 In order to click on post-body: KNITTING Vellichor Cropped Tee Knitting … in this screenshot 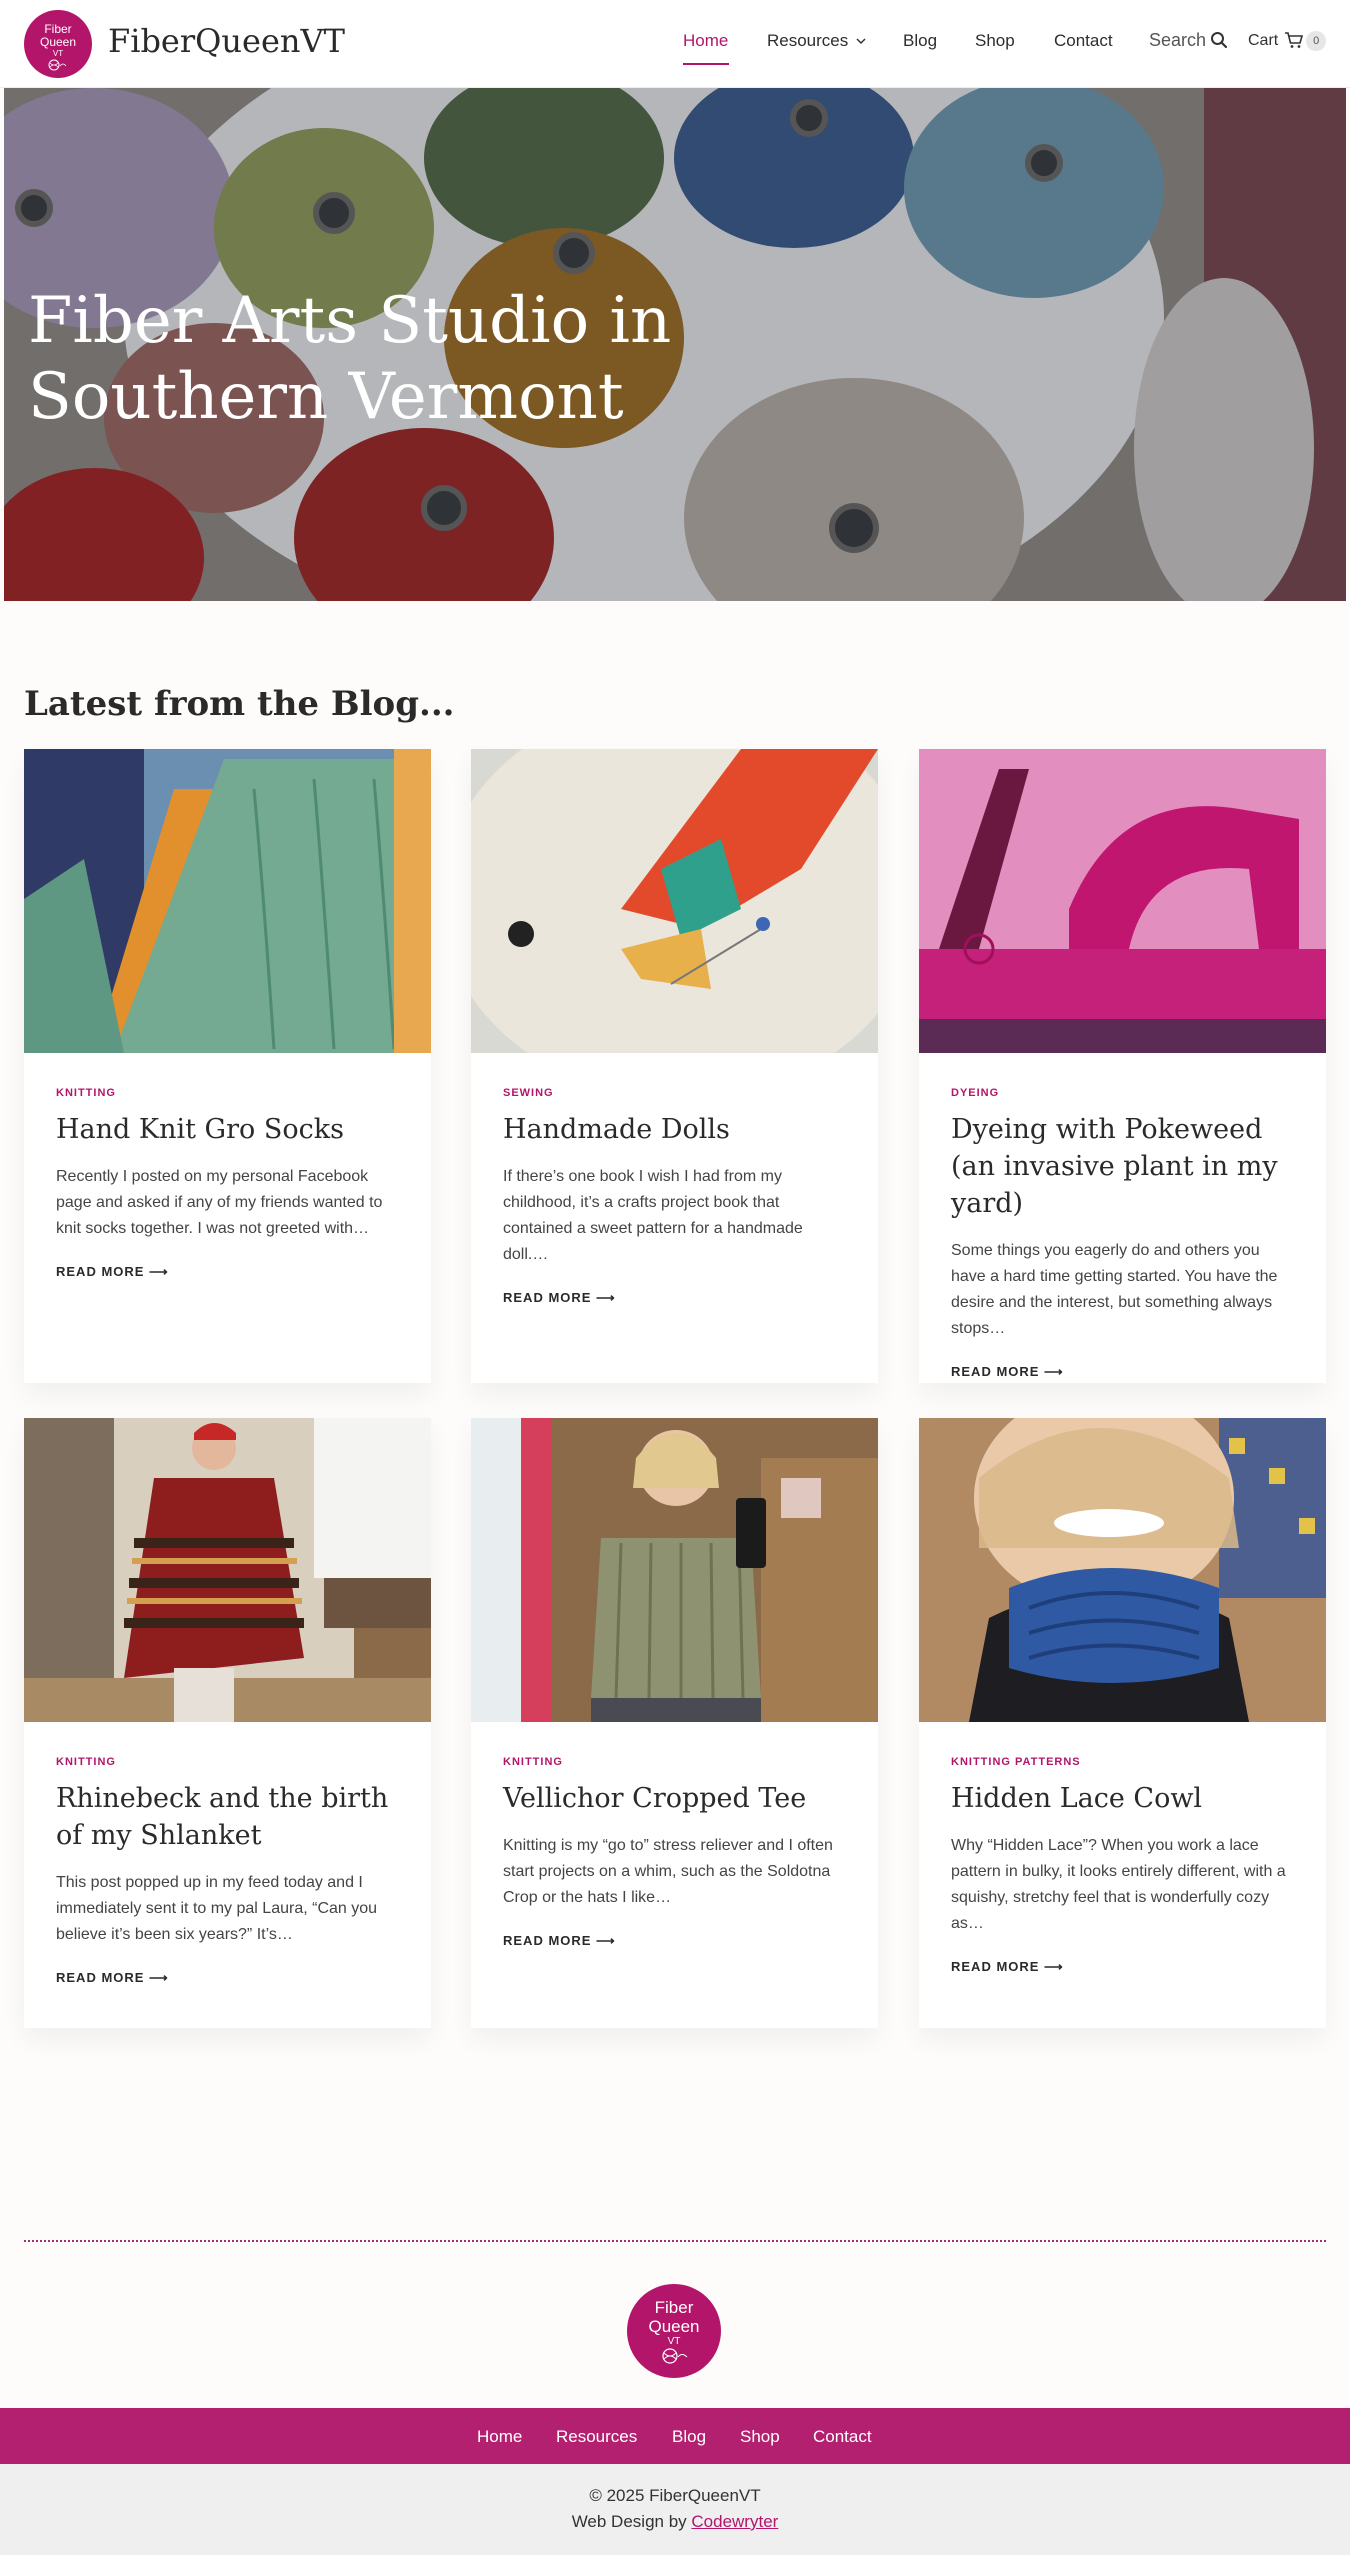, I will do `click(676, 1852)`.